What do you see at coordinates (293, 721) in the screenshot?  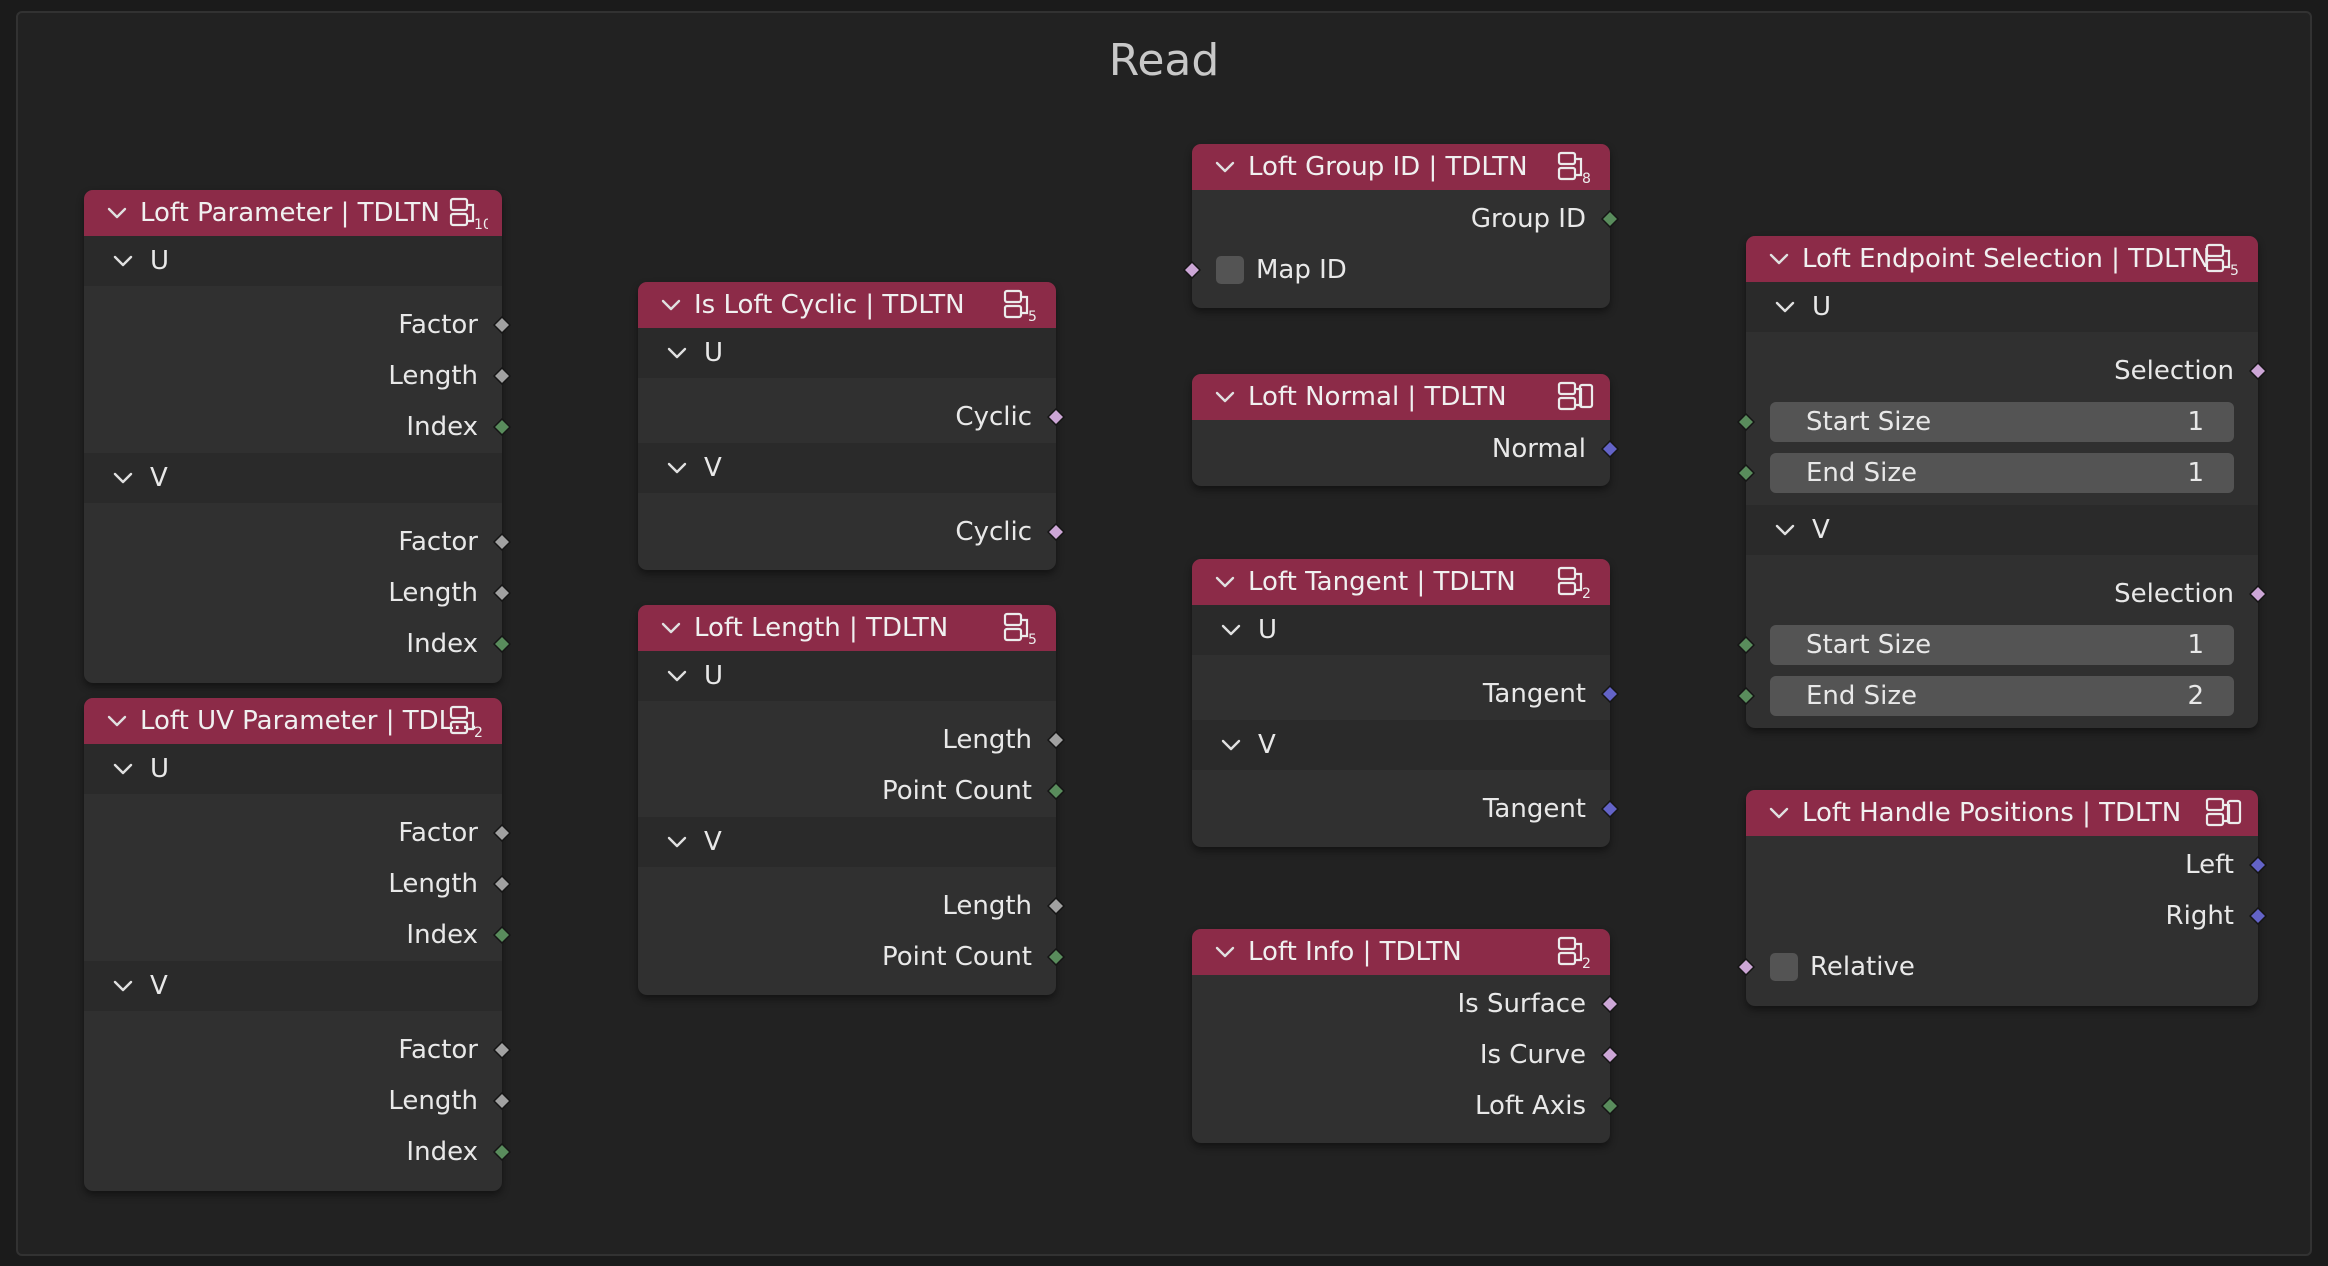 I see `node-header: Loft UV Parameter | TDL... 2` at bounding box center [293, 721].